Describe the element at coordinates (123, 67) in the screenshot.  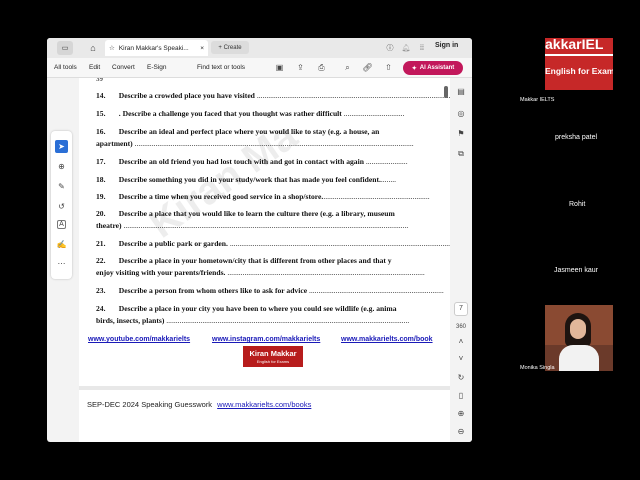
I see `menu-convert: Convert` at that location.